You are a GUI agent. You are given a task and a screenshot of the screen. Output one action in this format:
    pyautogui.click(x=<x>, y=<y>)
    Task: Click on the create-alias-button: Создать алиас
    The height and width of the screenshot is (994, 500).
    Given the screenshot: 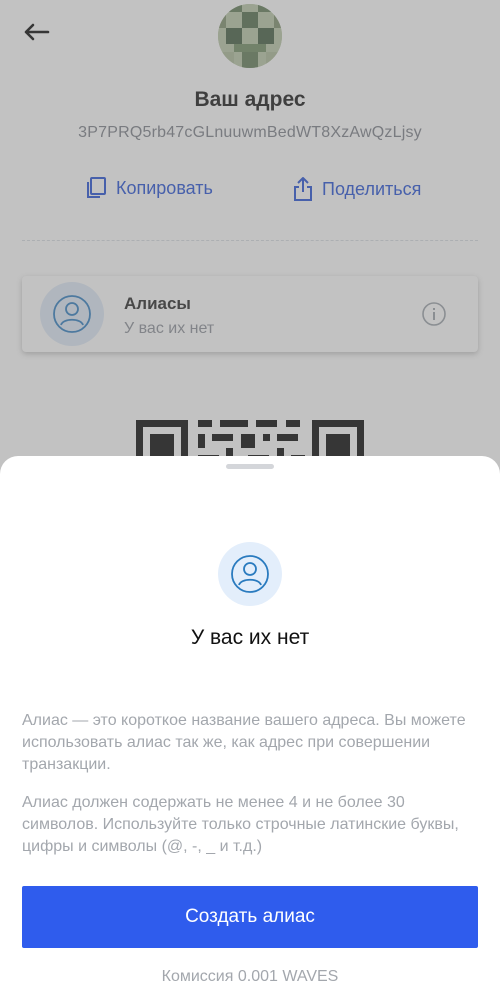 What is the action you would take?
    pyautogui.click(x=250, y=917)
    